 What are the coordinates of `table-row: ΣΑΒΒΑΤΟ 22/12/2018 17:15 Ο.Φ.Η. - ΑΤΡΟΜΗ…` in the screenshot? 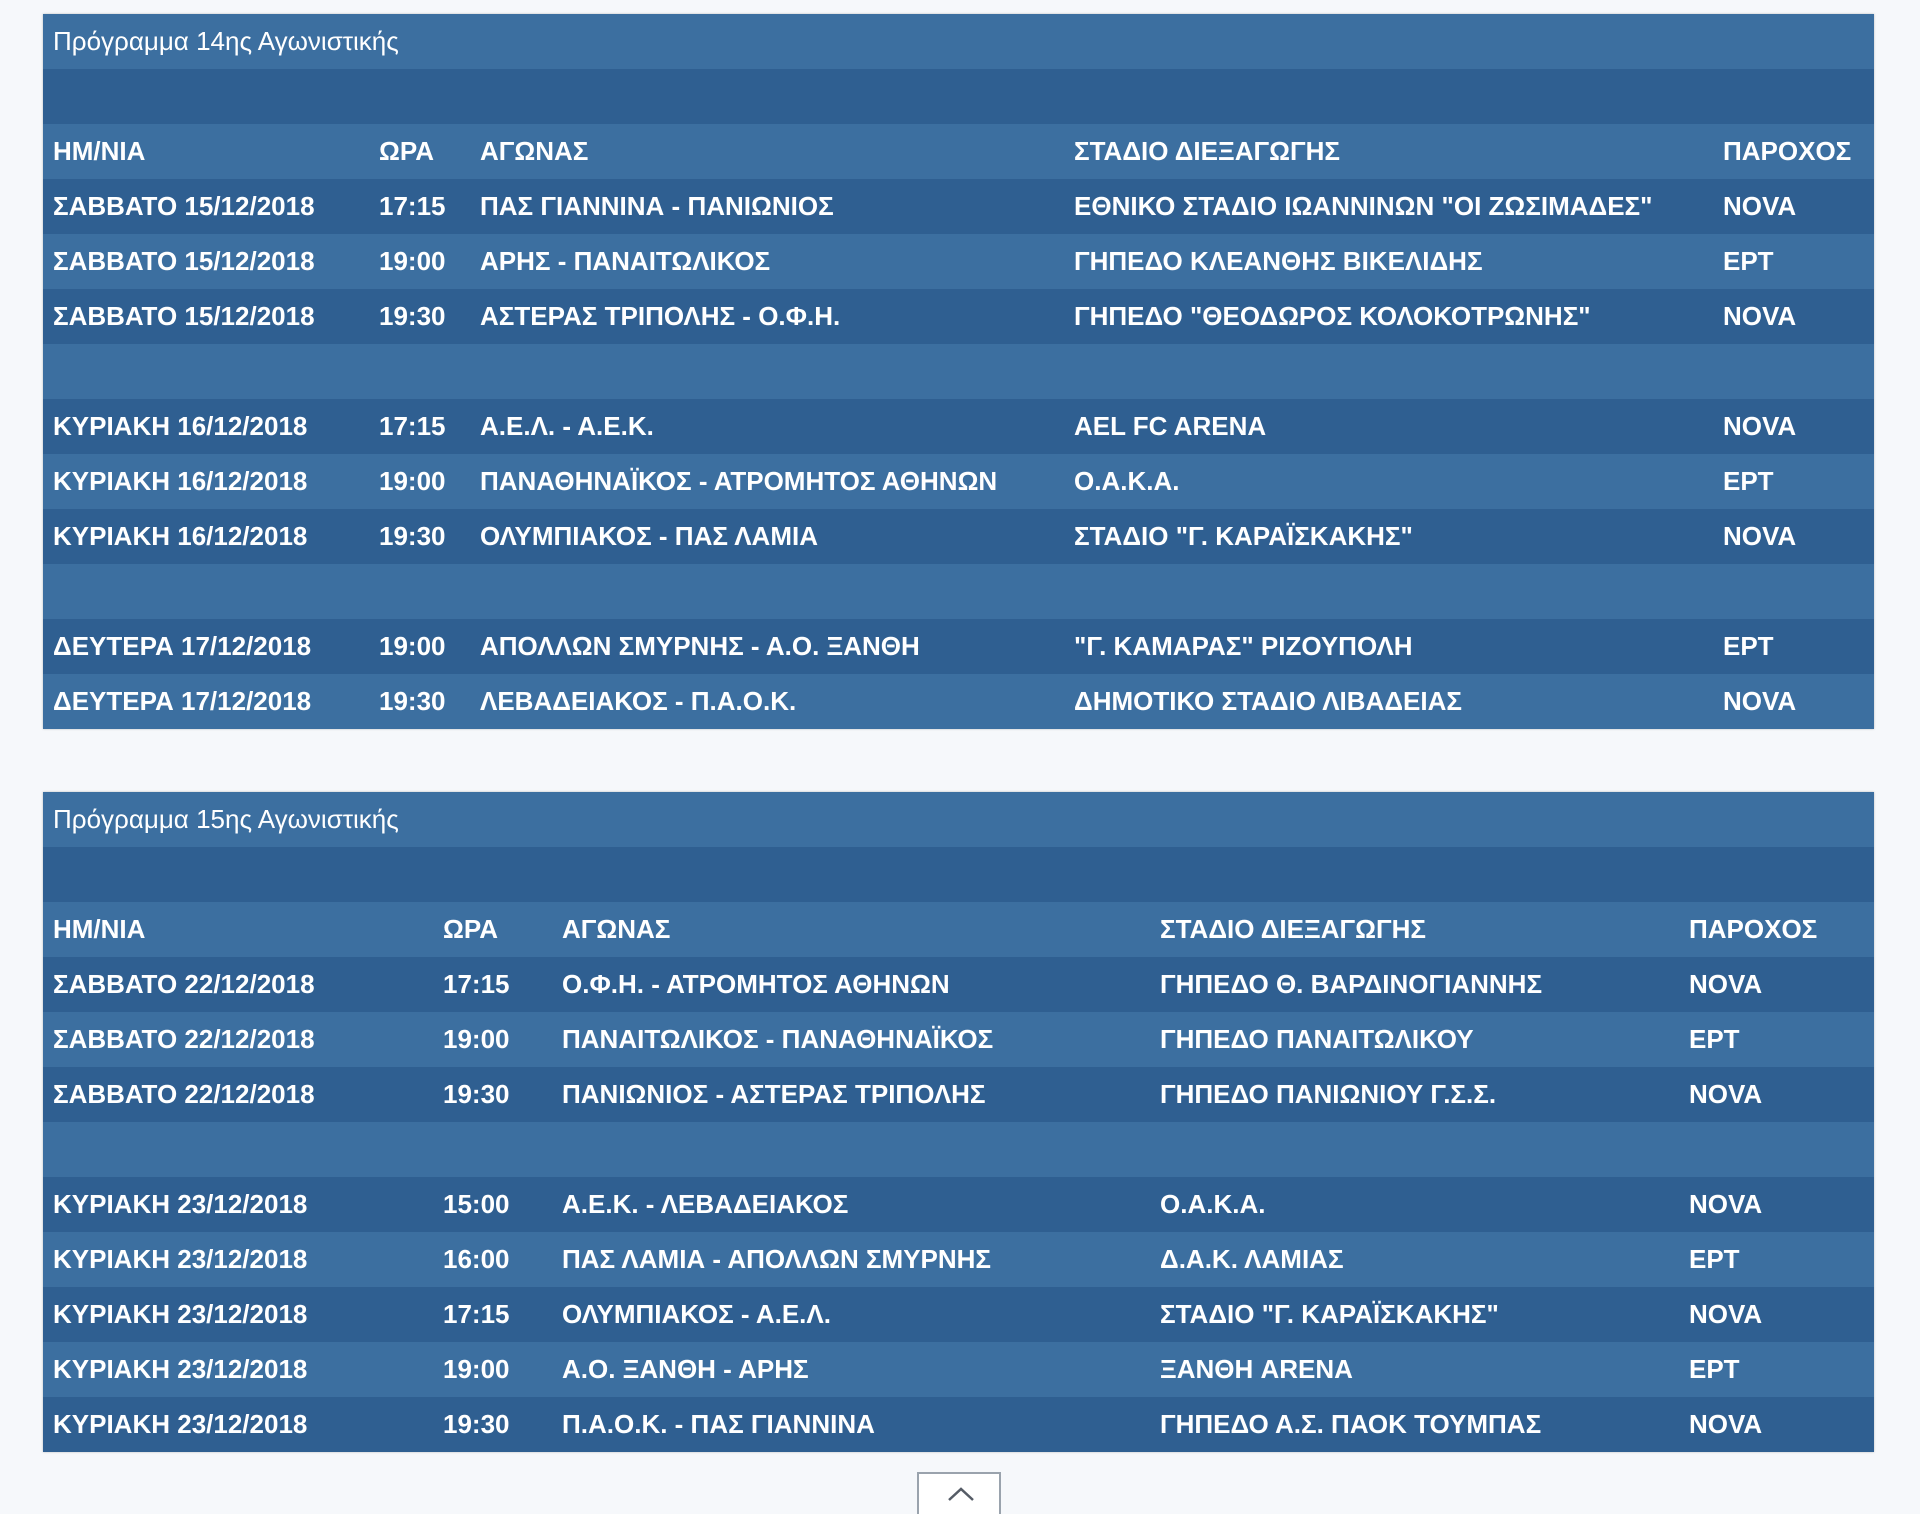 It's located at (959, 984).